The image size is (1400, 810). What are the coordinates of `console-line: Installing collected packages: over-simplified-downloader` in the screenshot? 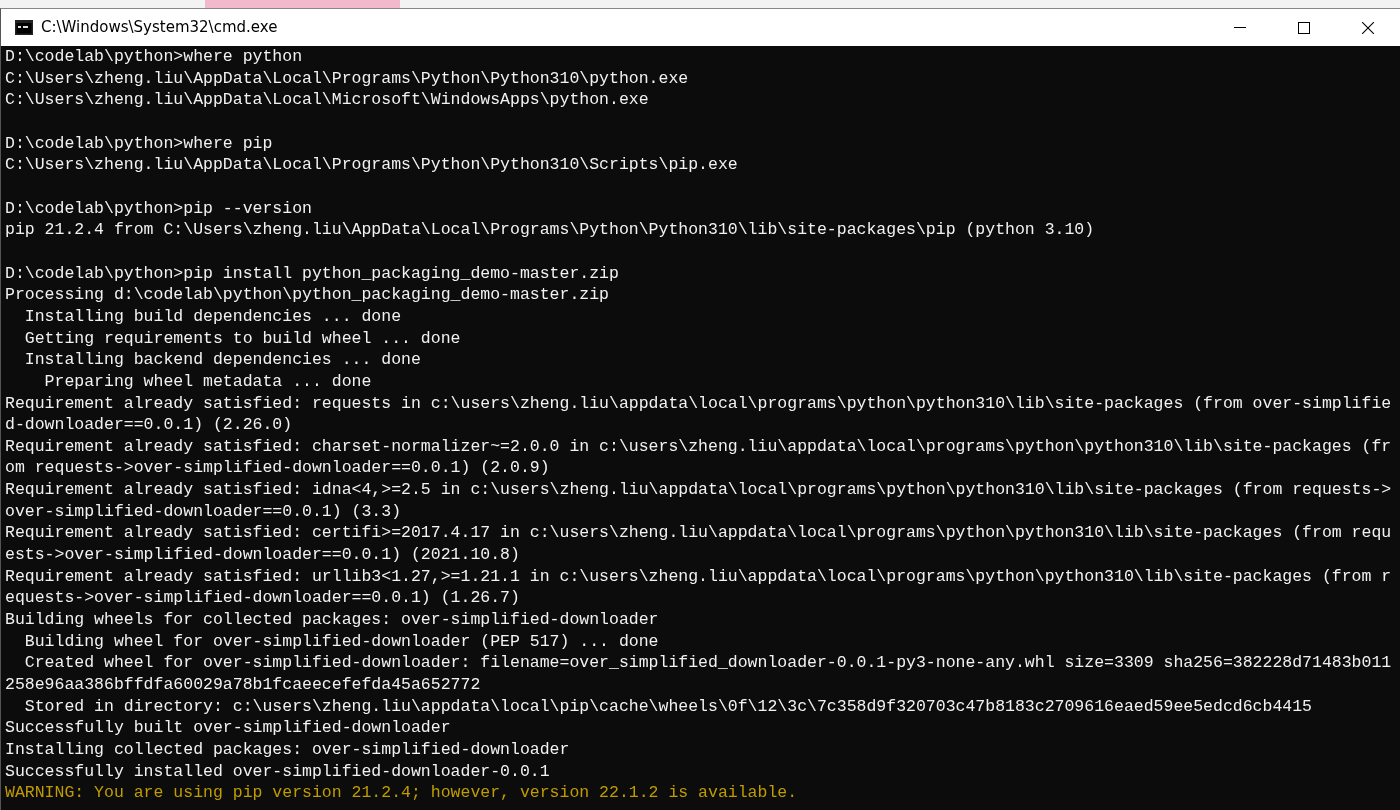 It's located at (287, 749).